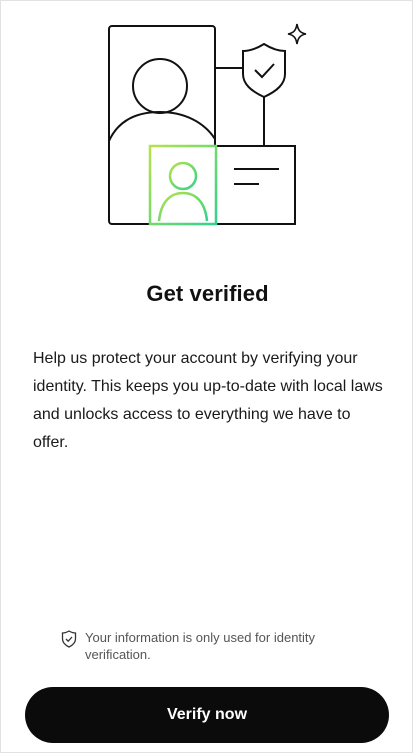 The width and height of the screenshot is (413, 753). What do you see at coordinates (264, 70) in the screenshot?
I see `shield-check-badge-icon` at bounding box center [264, 70].